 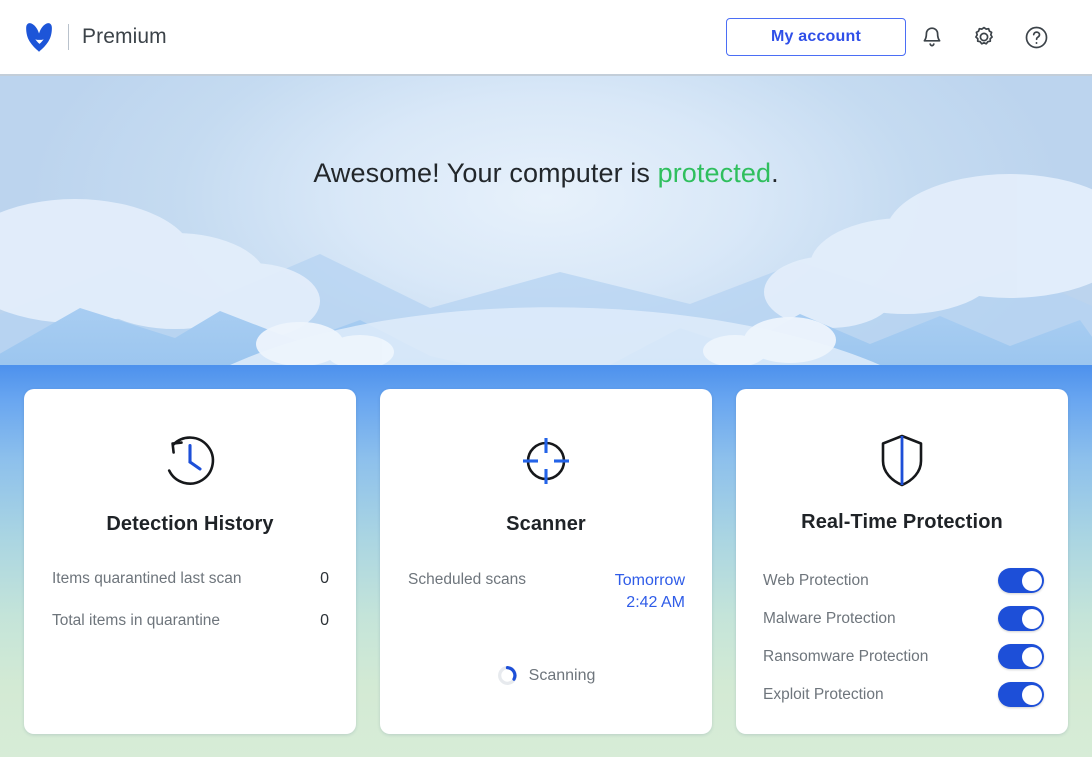 I want to click on protection-row: Web Protection, so click(x=903, y=580).